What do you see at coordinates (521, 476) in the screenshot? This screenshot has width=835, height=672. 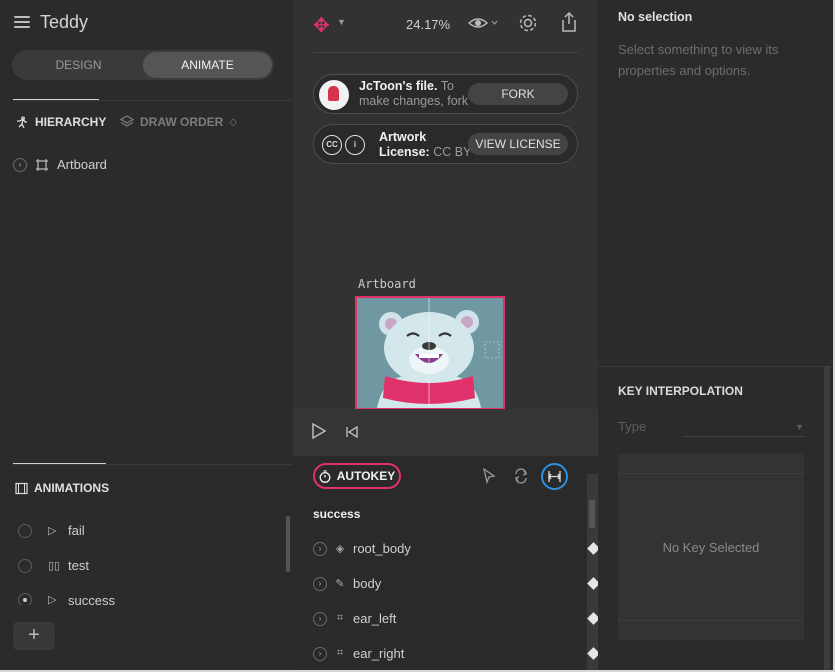 I see `loop-icon` at bounding box center [521, 476].